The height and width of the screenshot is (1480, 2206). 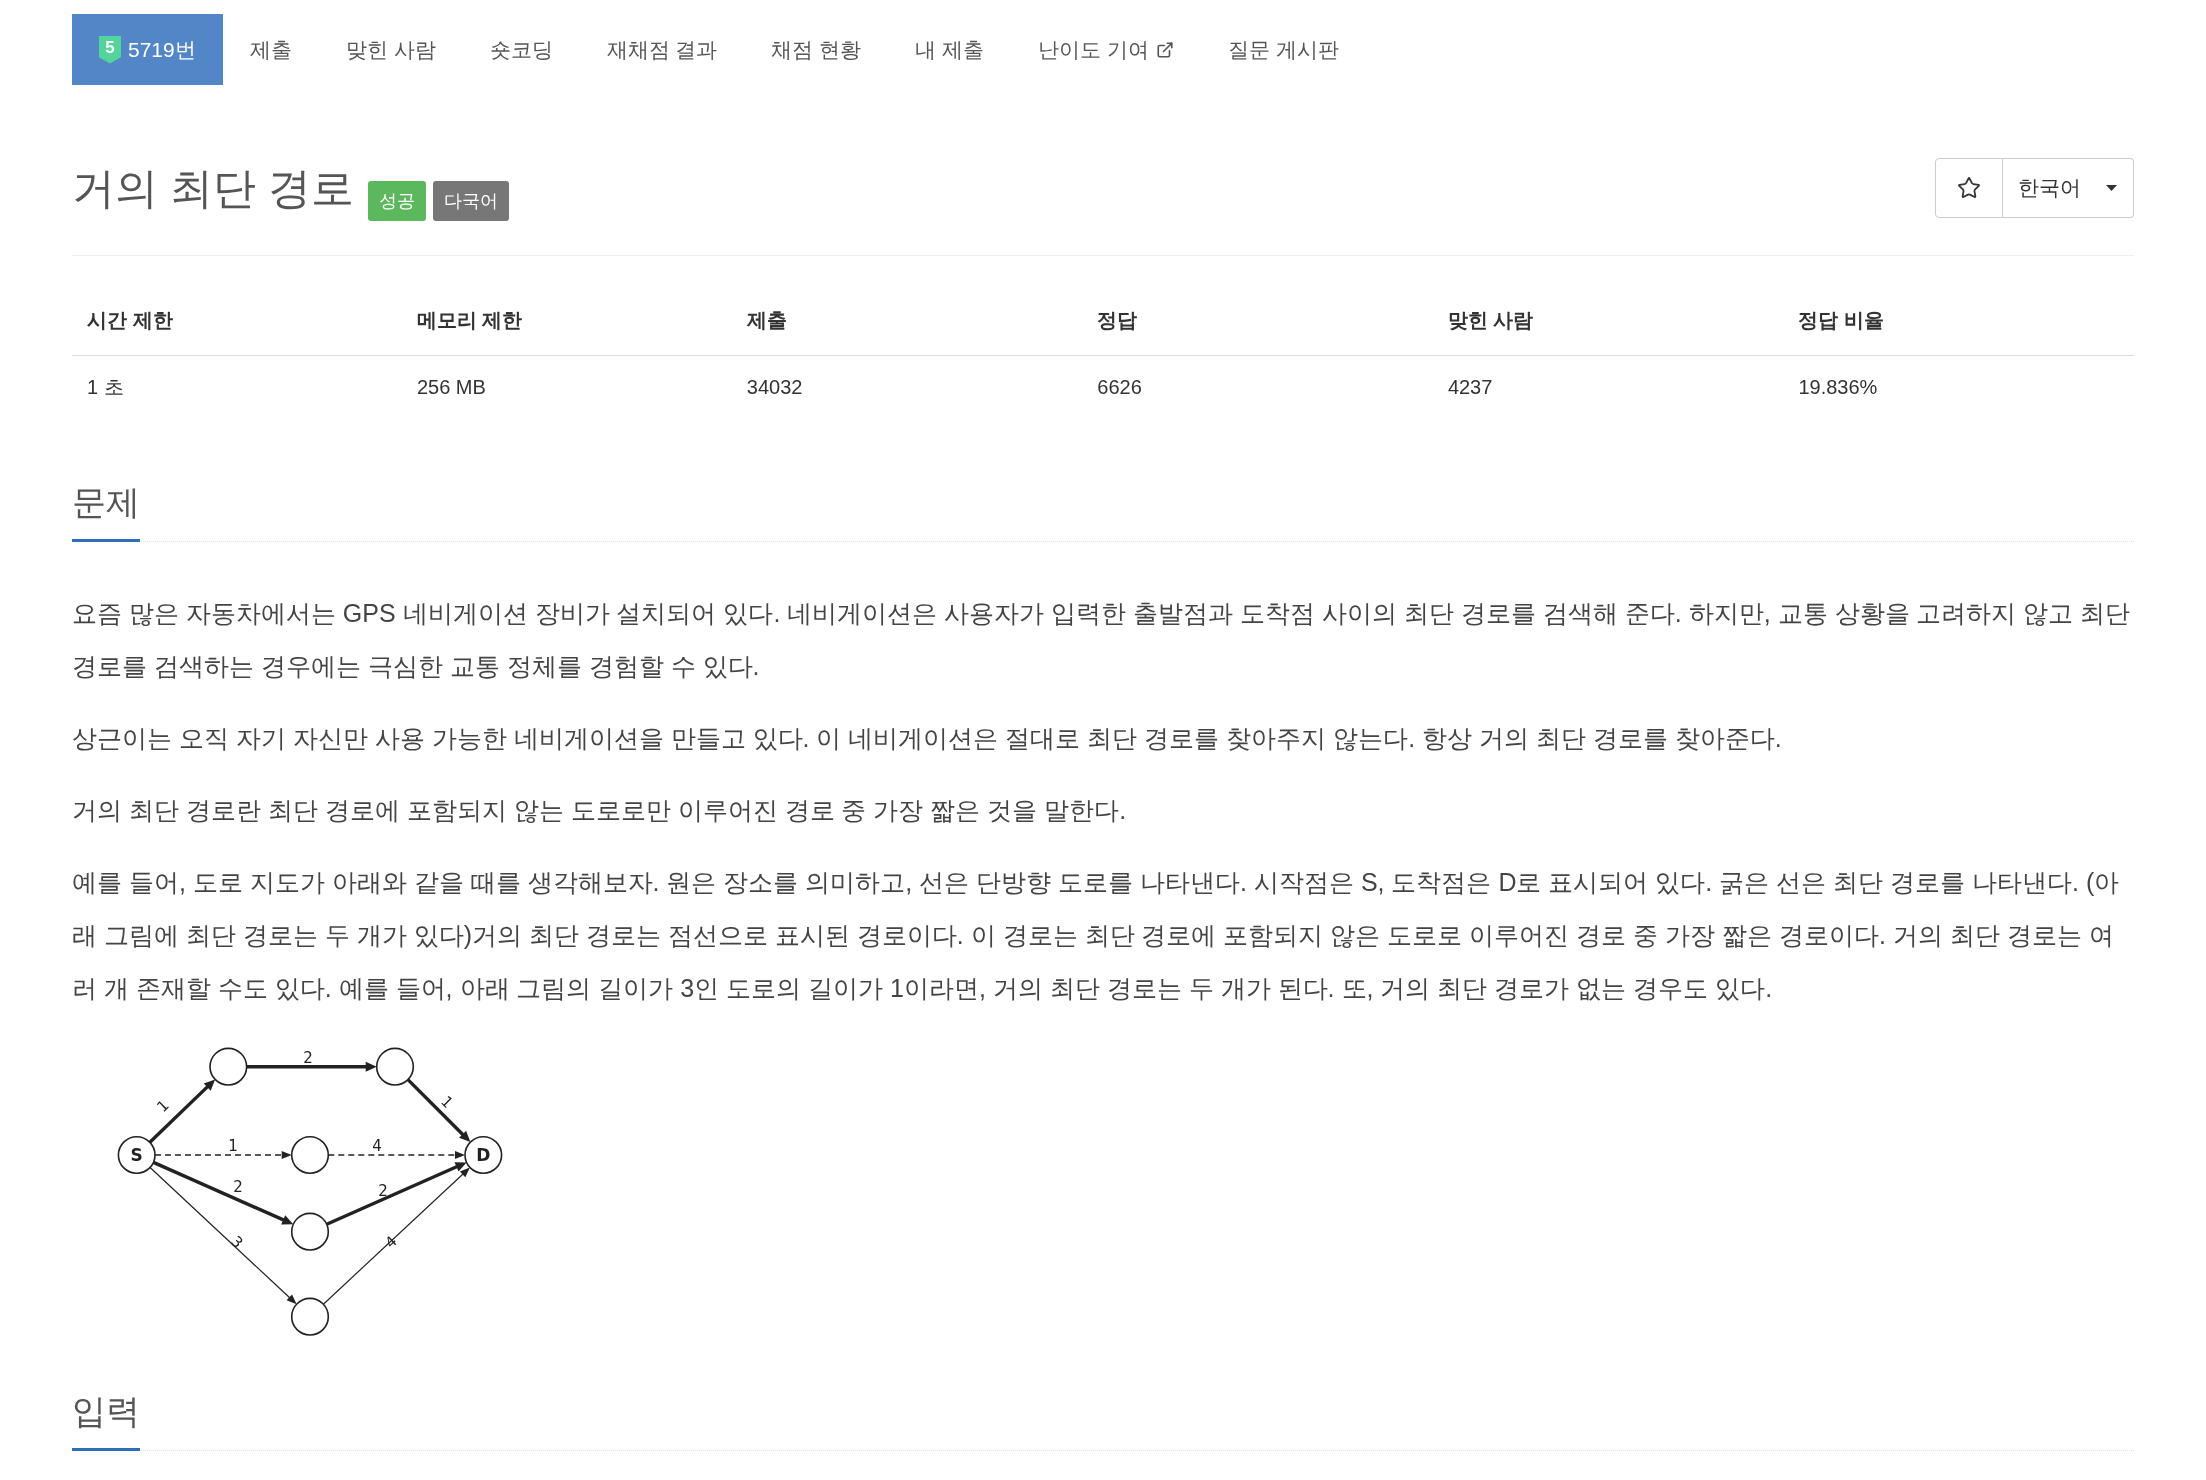 I want to click on table-cell-text: 19.836%, so click(x=1838, y=387).